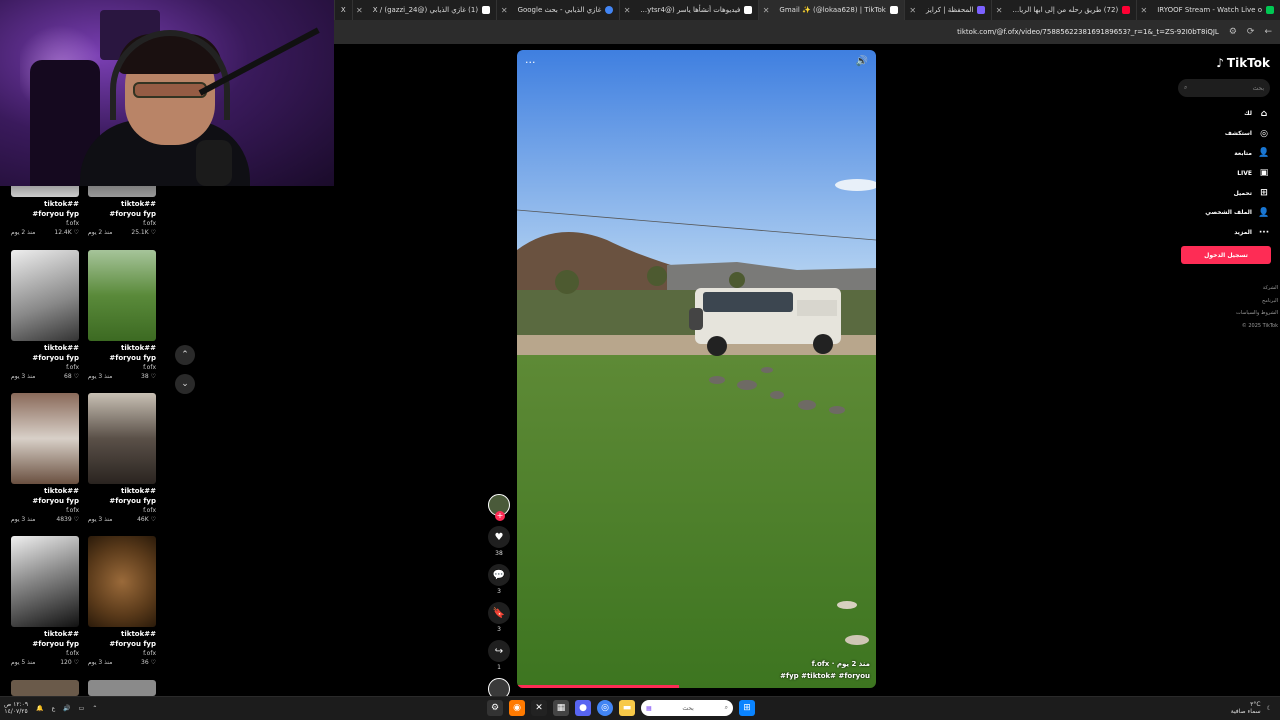  Describe the element at coordinates (1225, 193) in the screenshot. I see `nav-item-upload: تحميل ⊞` at that location.